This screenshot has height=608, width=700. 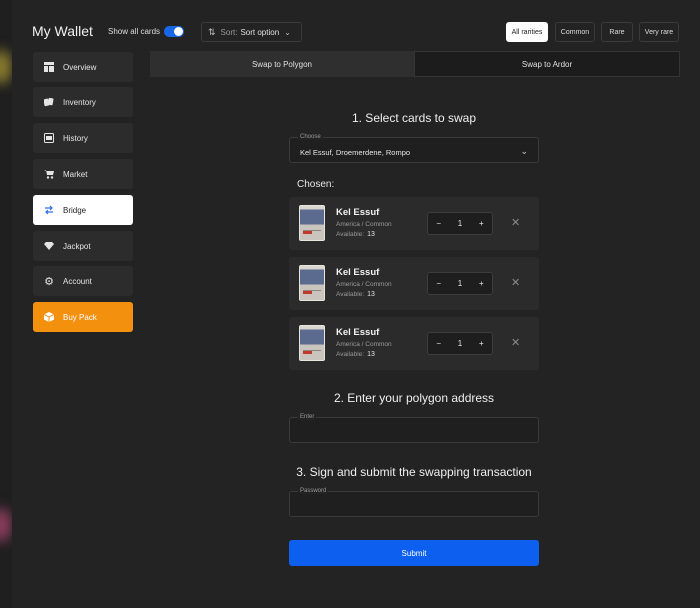 I want to click on polygon-address-input: Enter, so click(x=414, y=428).